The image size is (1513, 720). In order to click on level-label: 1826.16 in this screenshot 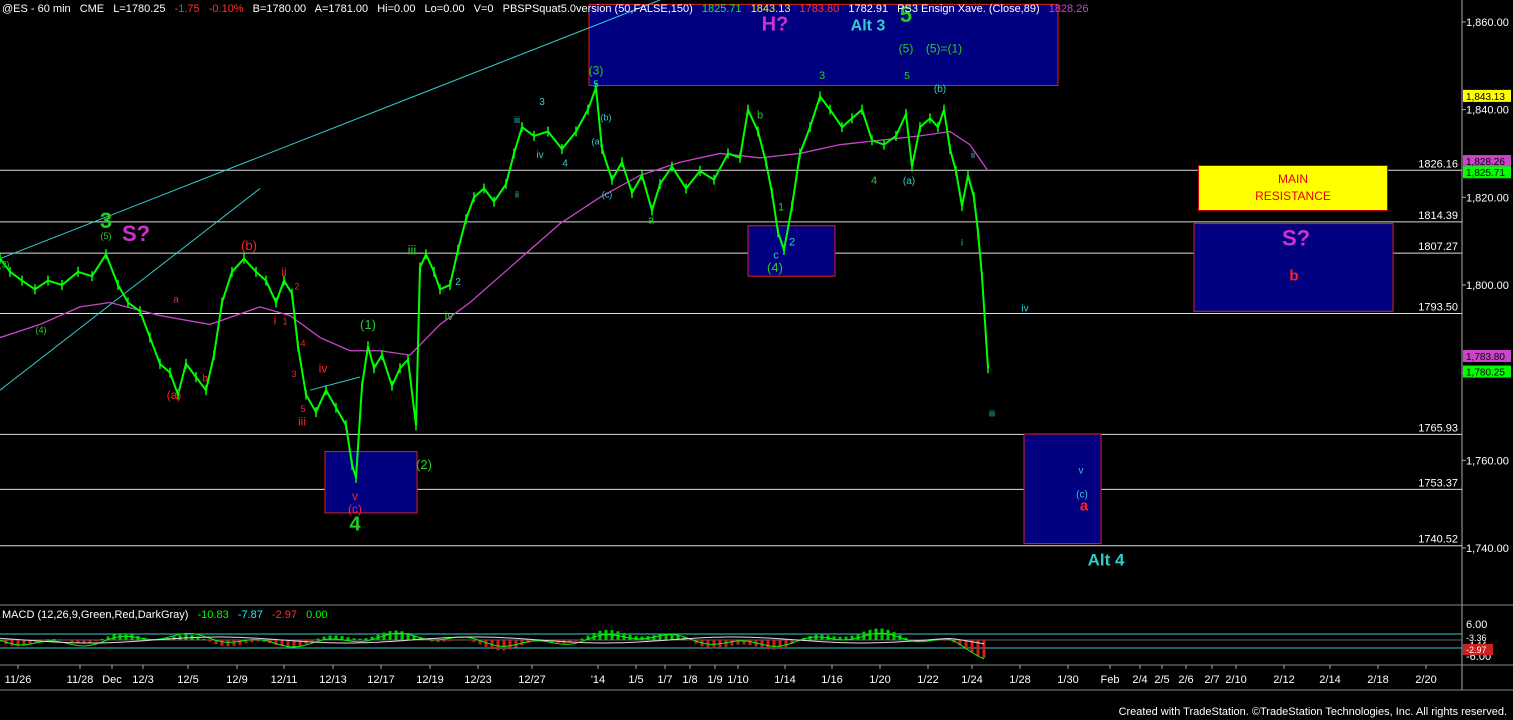, I will do `click(1438, 164)`.